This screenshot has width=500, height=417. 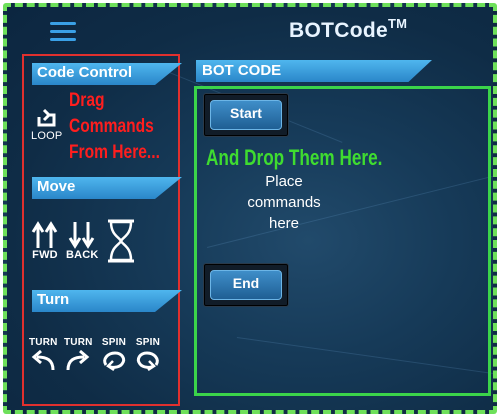 What do you see at coordinates (44, 234) in the screenshot?
I see `forward-arrows-icon` at bounding box center [44, 234].